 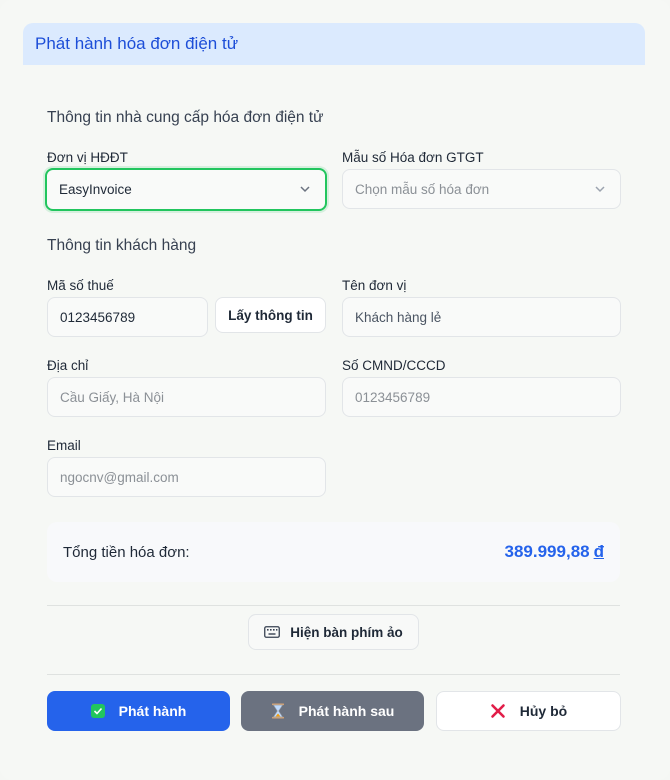 I want to click on template-label: Mẫu số Hóa đơn GTGT, so click(x=413, y=157).